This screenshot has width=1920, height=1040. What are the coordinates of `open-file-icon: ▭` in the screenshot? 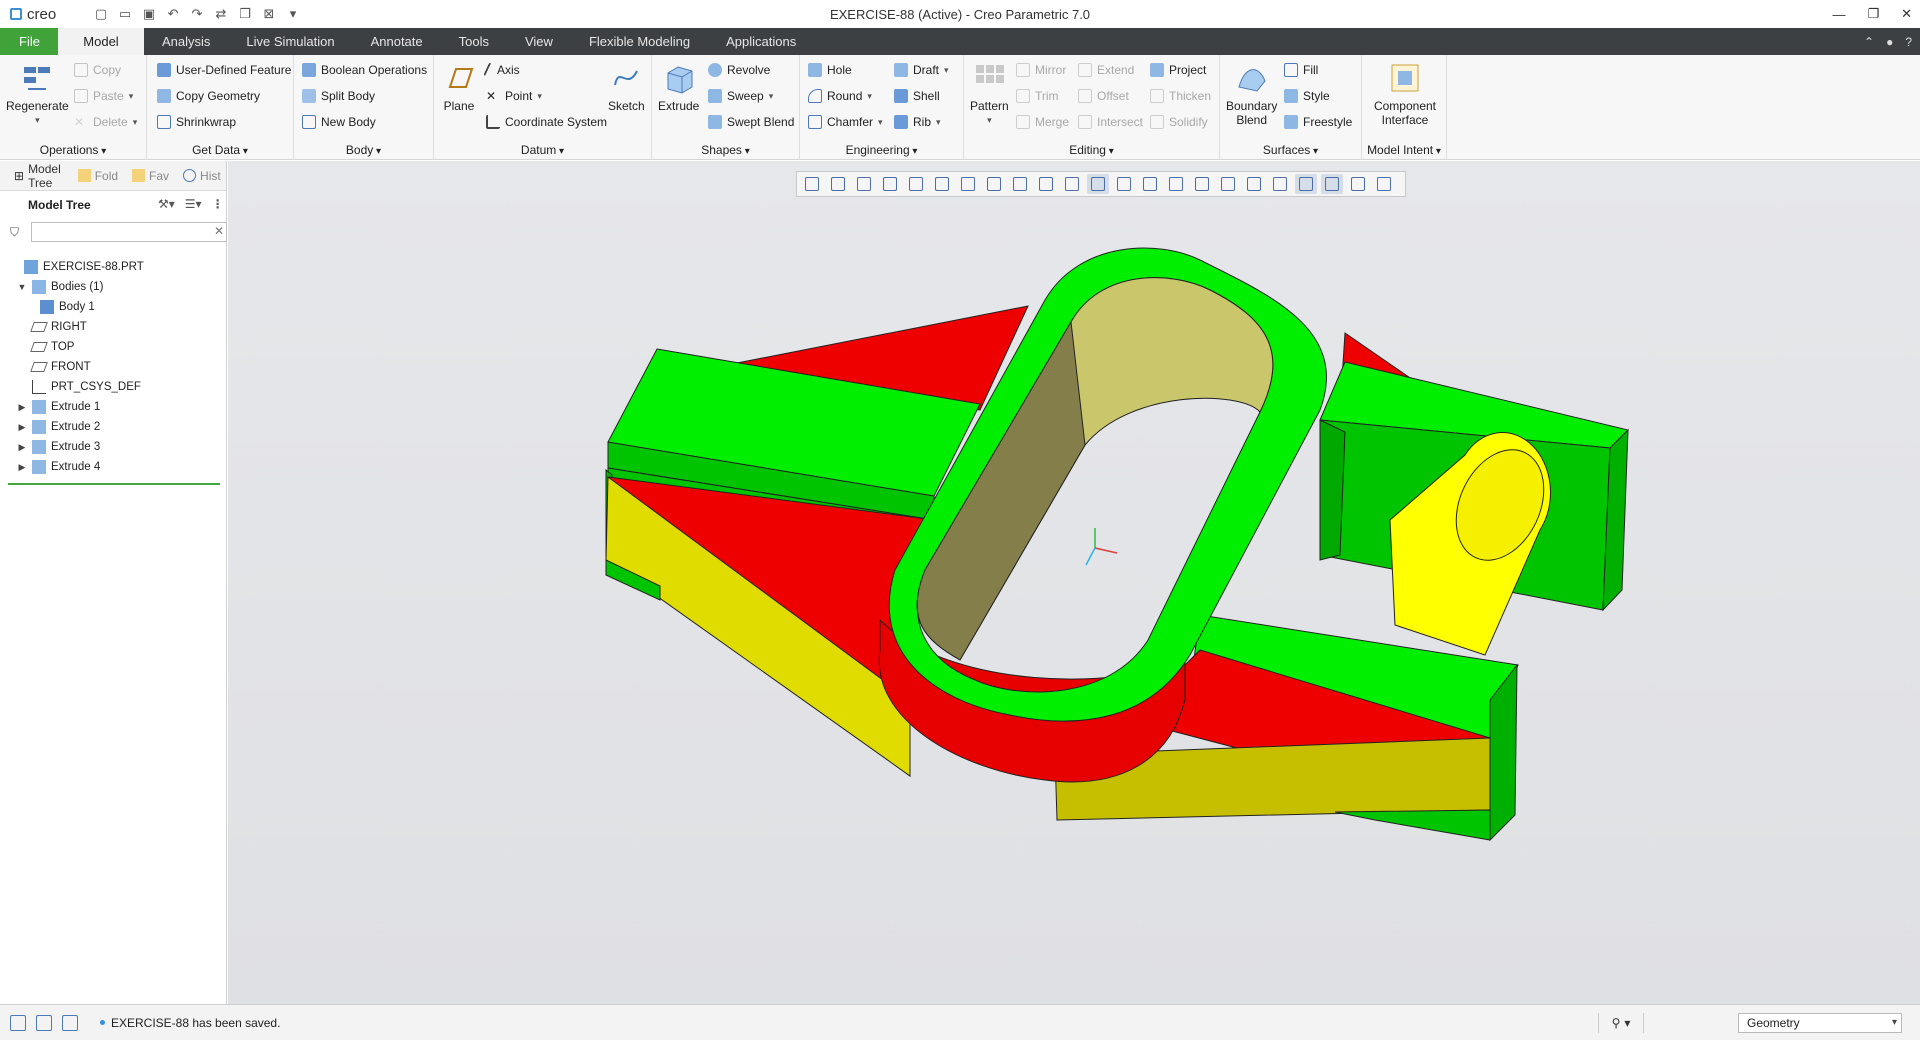 It's located at (125, 14).